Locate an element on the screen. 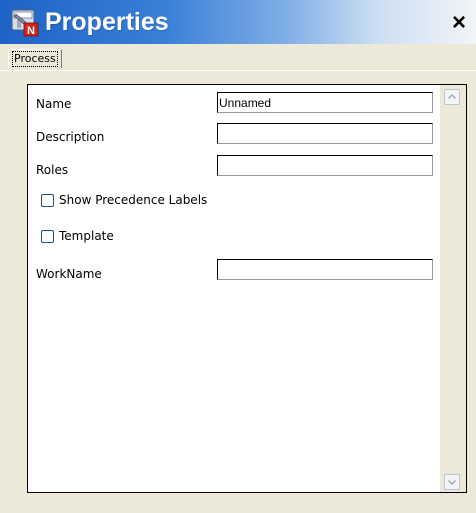 Image resolution: width=476 pixels, height=513 pixels. workname-label: WorkName is located at coordinates (69, 274).